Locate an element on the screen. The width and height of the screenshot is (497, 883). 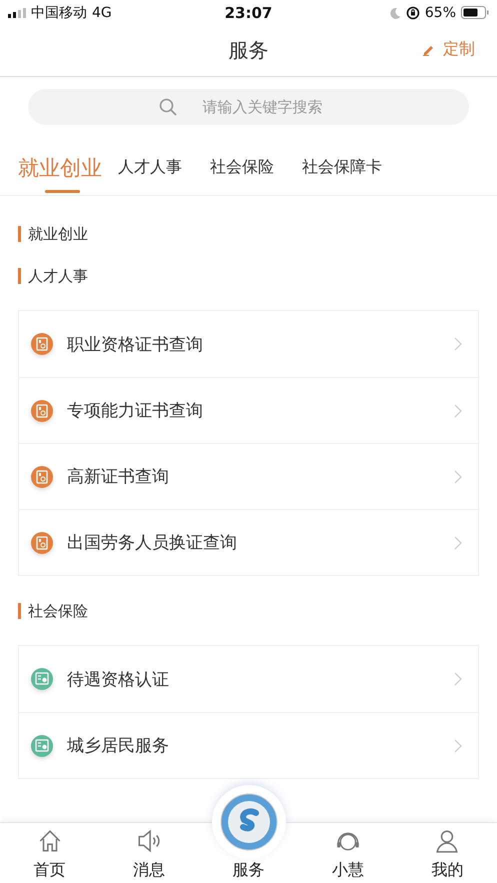
signal-icon is located at coordinates (17, 13).